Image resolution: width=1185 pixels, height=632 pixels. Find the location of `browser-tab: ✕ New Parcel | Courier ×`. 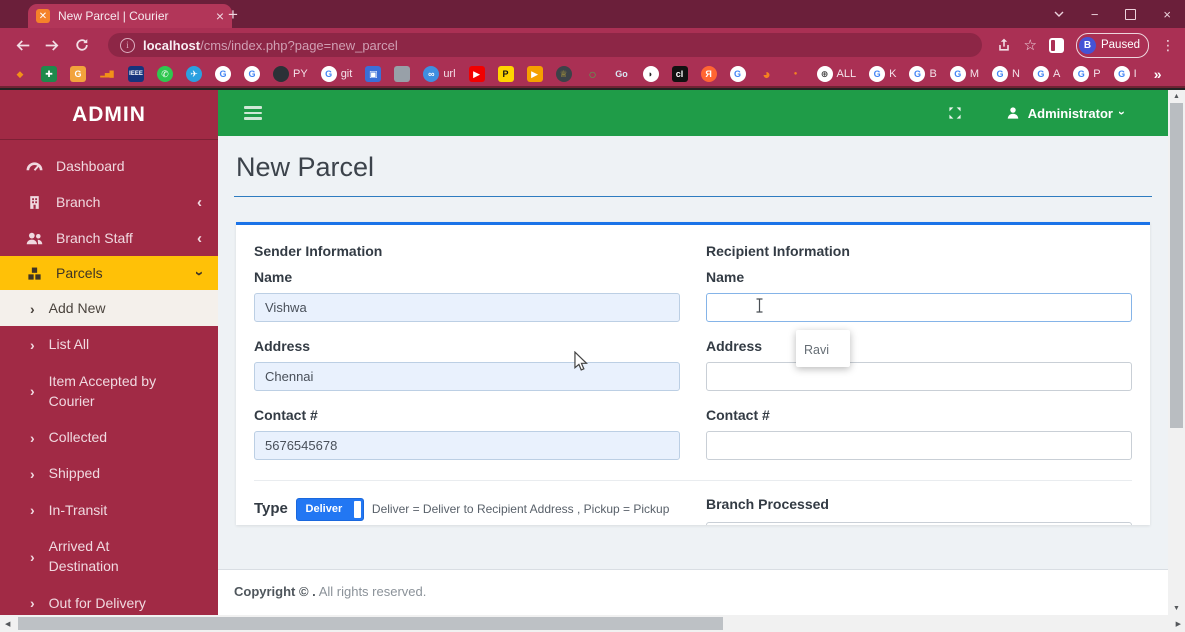

browser-tab: ✕ New Parcel | Courier × is located at coordinates (130, 16).